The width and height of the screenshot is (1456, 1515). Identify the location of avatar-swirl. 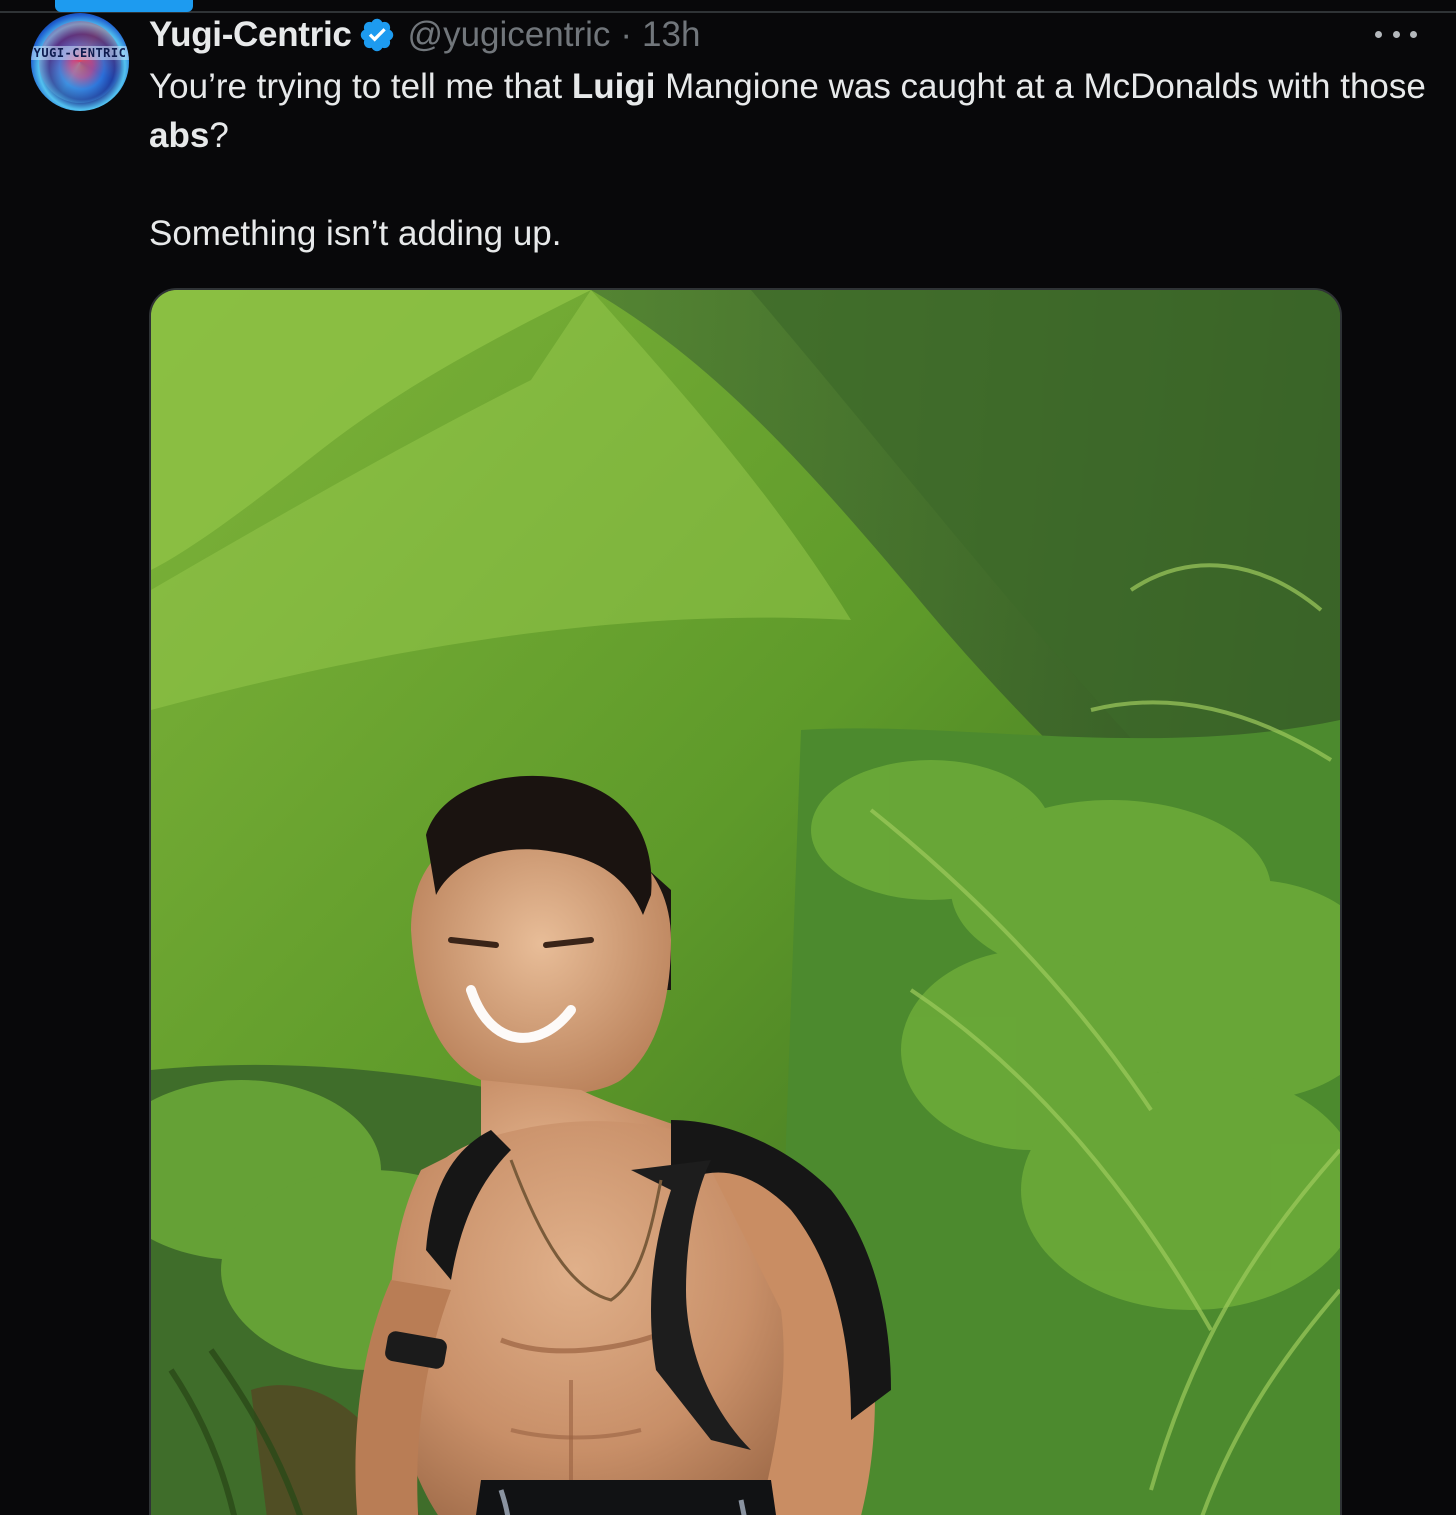
(80, 62).